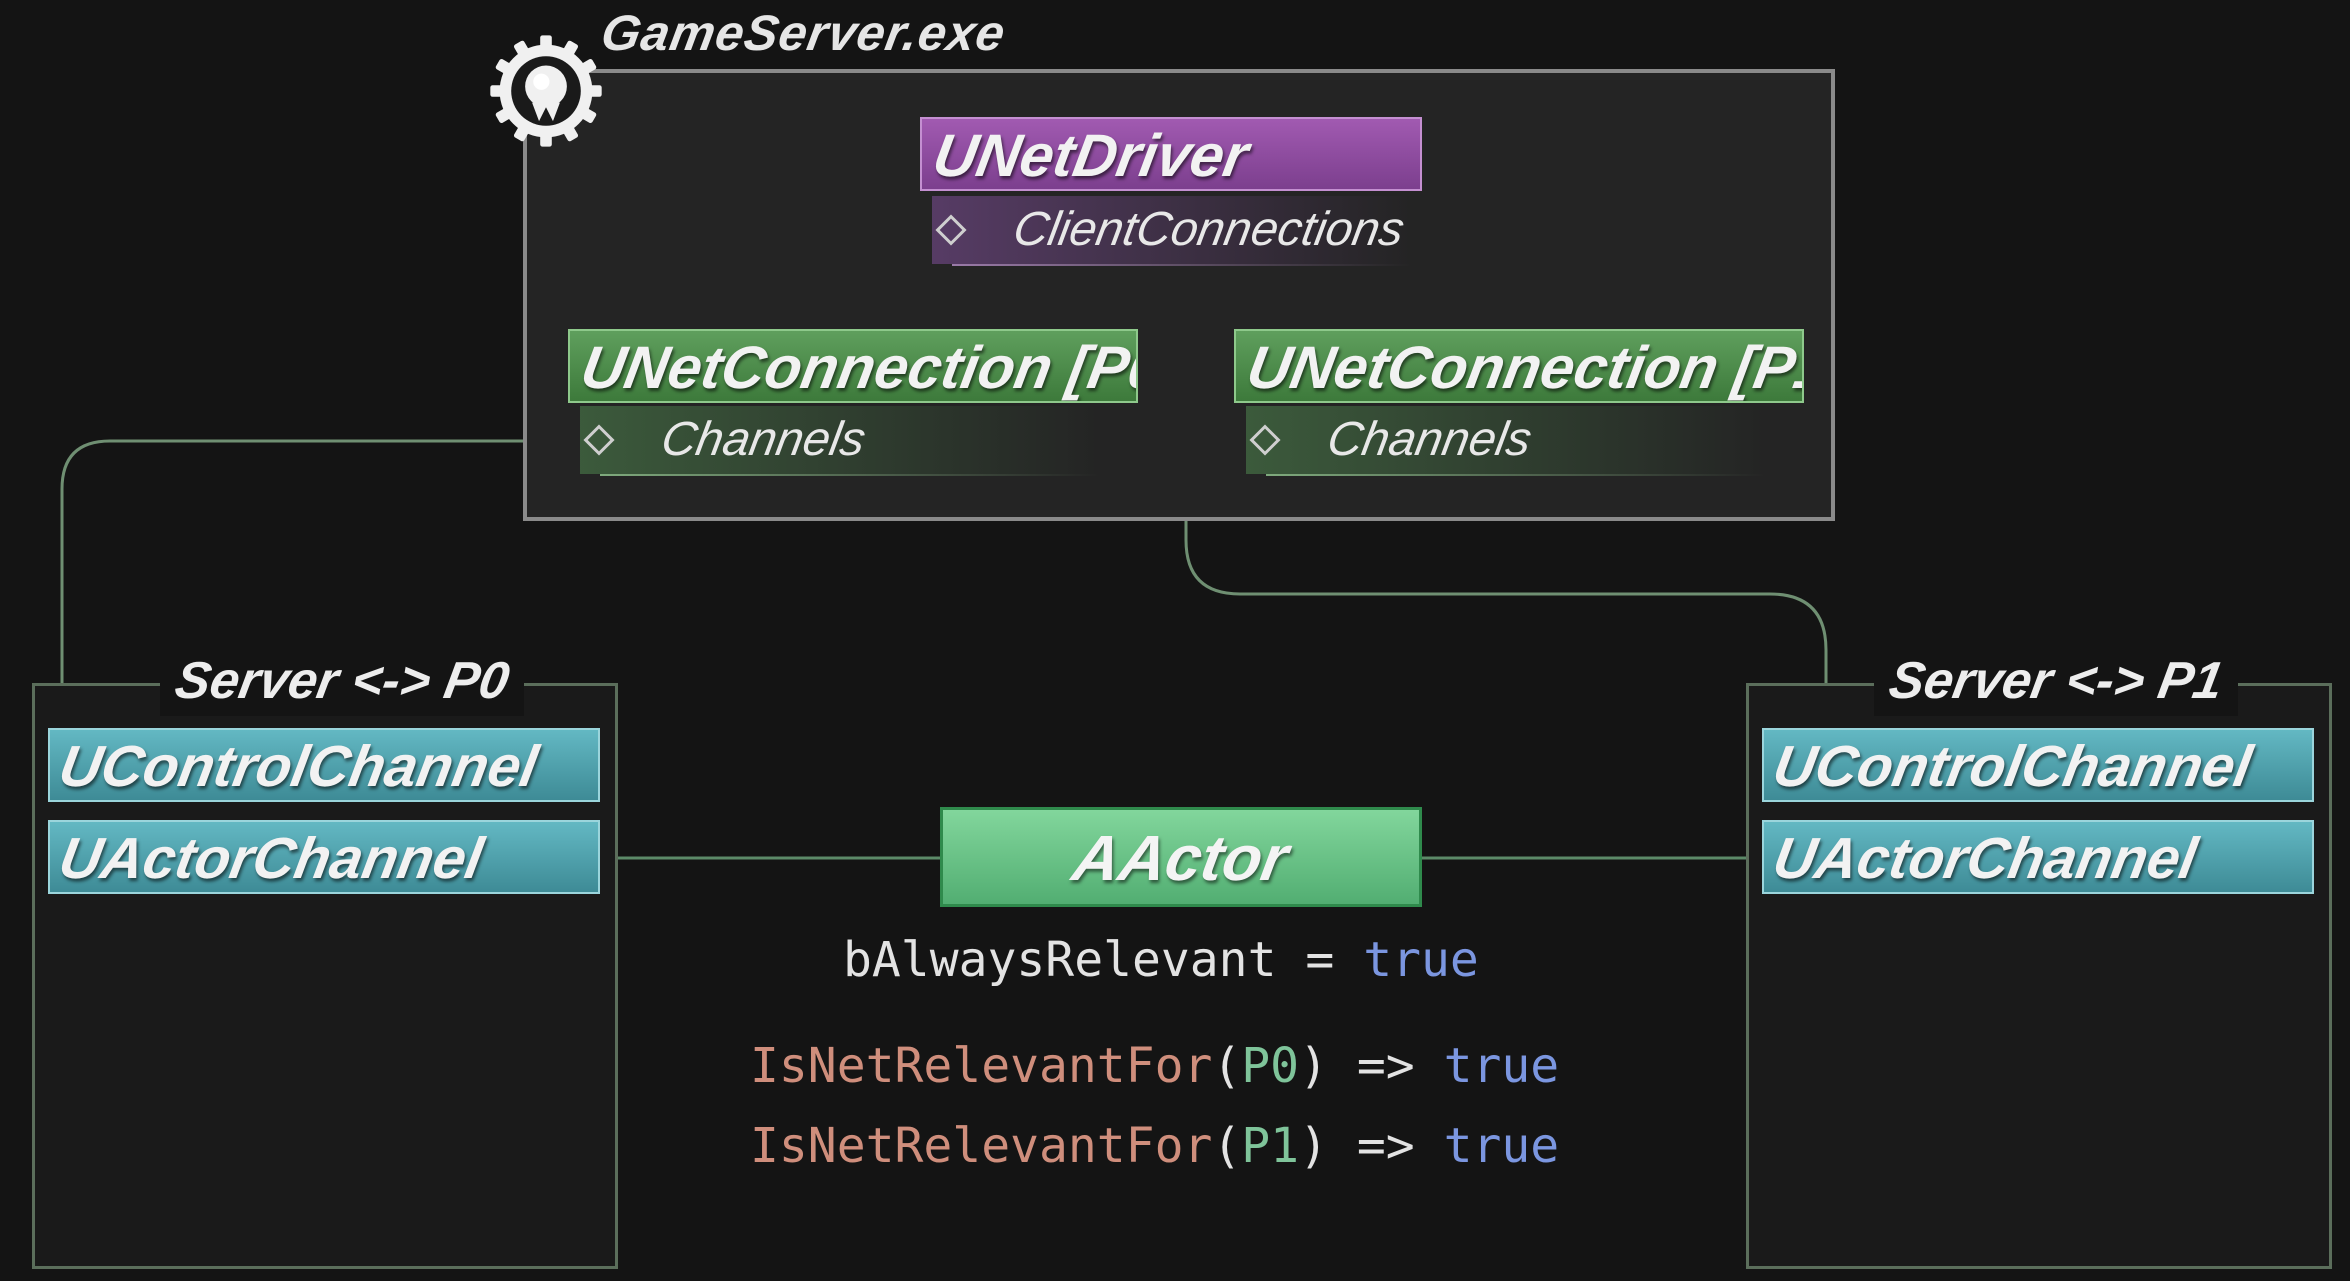 This screenshot has width=2350, height=1281. I want to click on net-connection-p0-title: UNetConnection [P0], so click(857, 367).